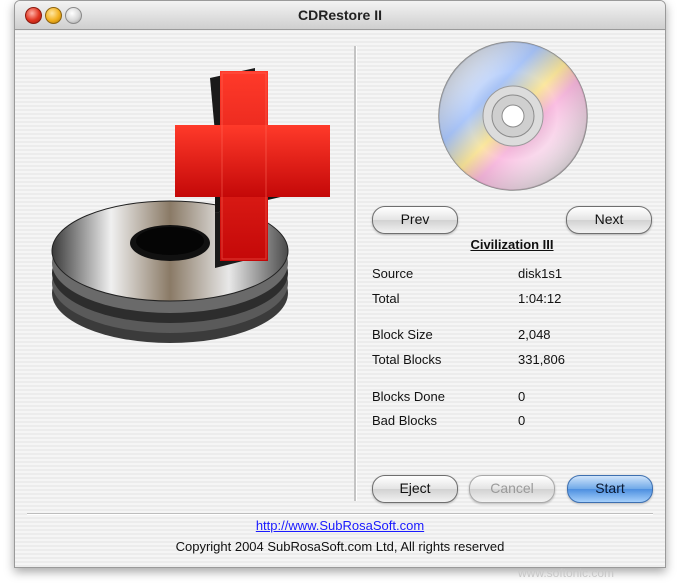 This screenshot has height=583, width=680. I want to click on title-bar: CDRestore II, so click(340, 15).